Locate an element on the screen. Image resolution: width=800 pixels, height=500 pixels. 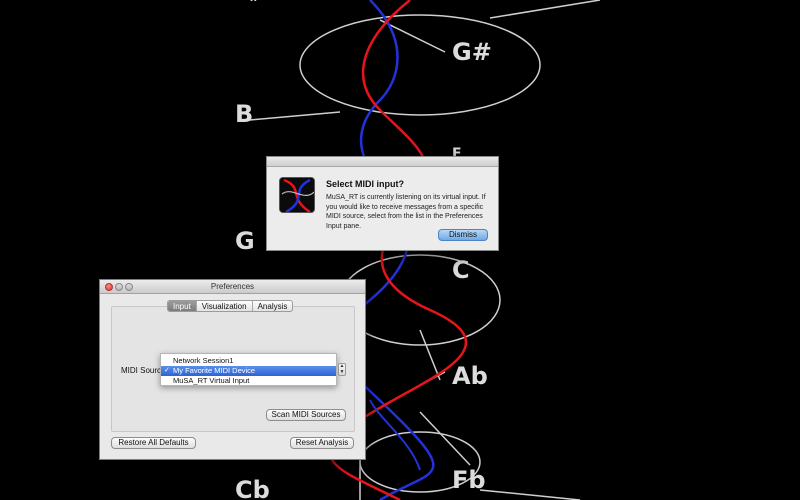
preferences-titlebar: Preferences is located at coordinates (232, 287).